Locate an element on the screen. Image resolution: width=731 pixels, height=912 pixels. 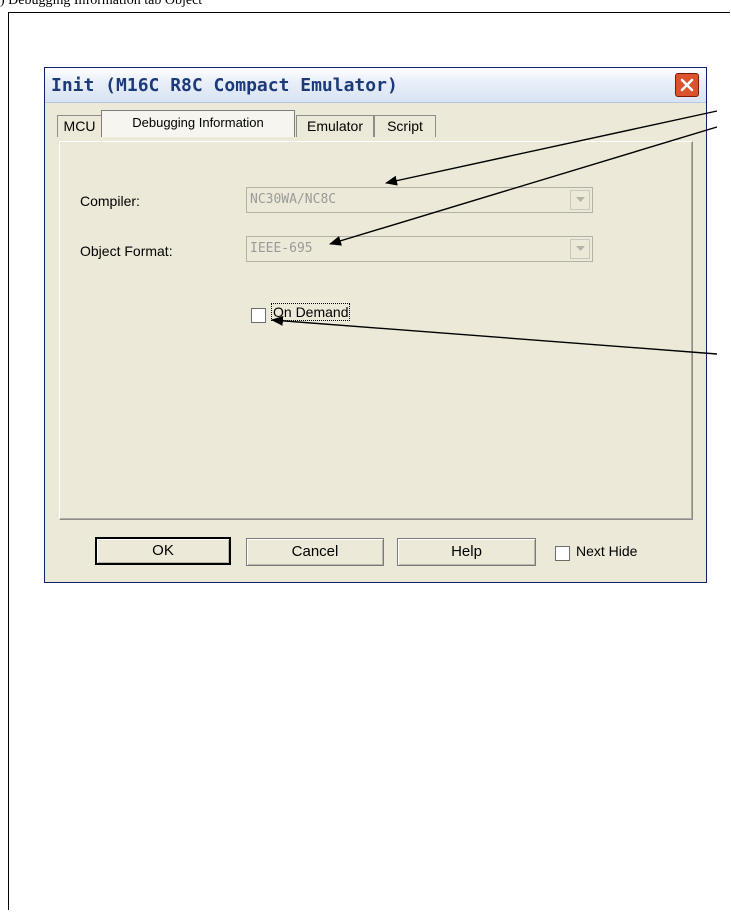
close-button is located at coordinates (687, 85).